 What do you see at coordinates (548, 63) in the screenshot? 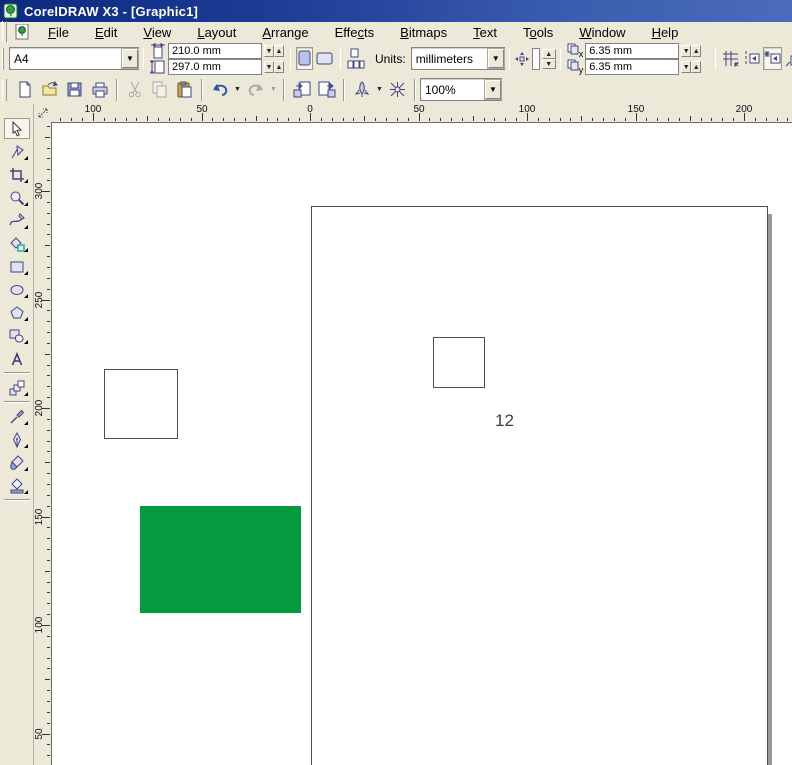
I see `nudge-spin-down-icon: ▼` at bounding box center [548, 63].